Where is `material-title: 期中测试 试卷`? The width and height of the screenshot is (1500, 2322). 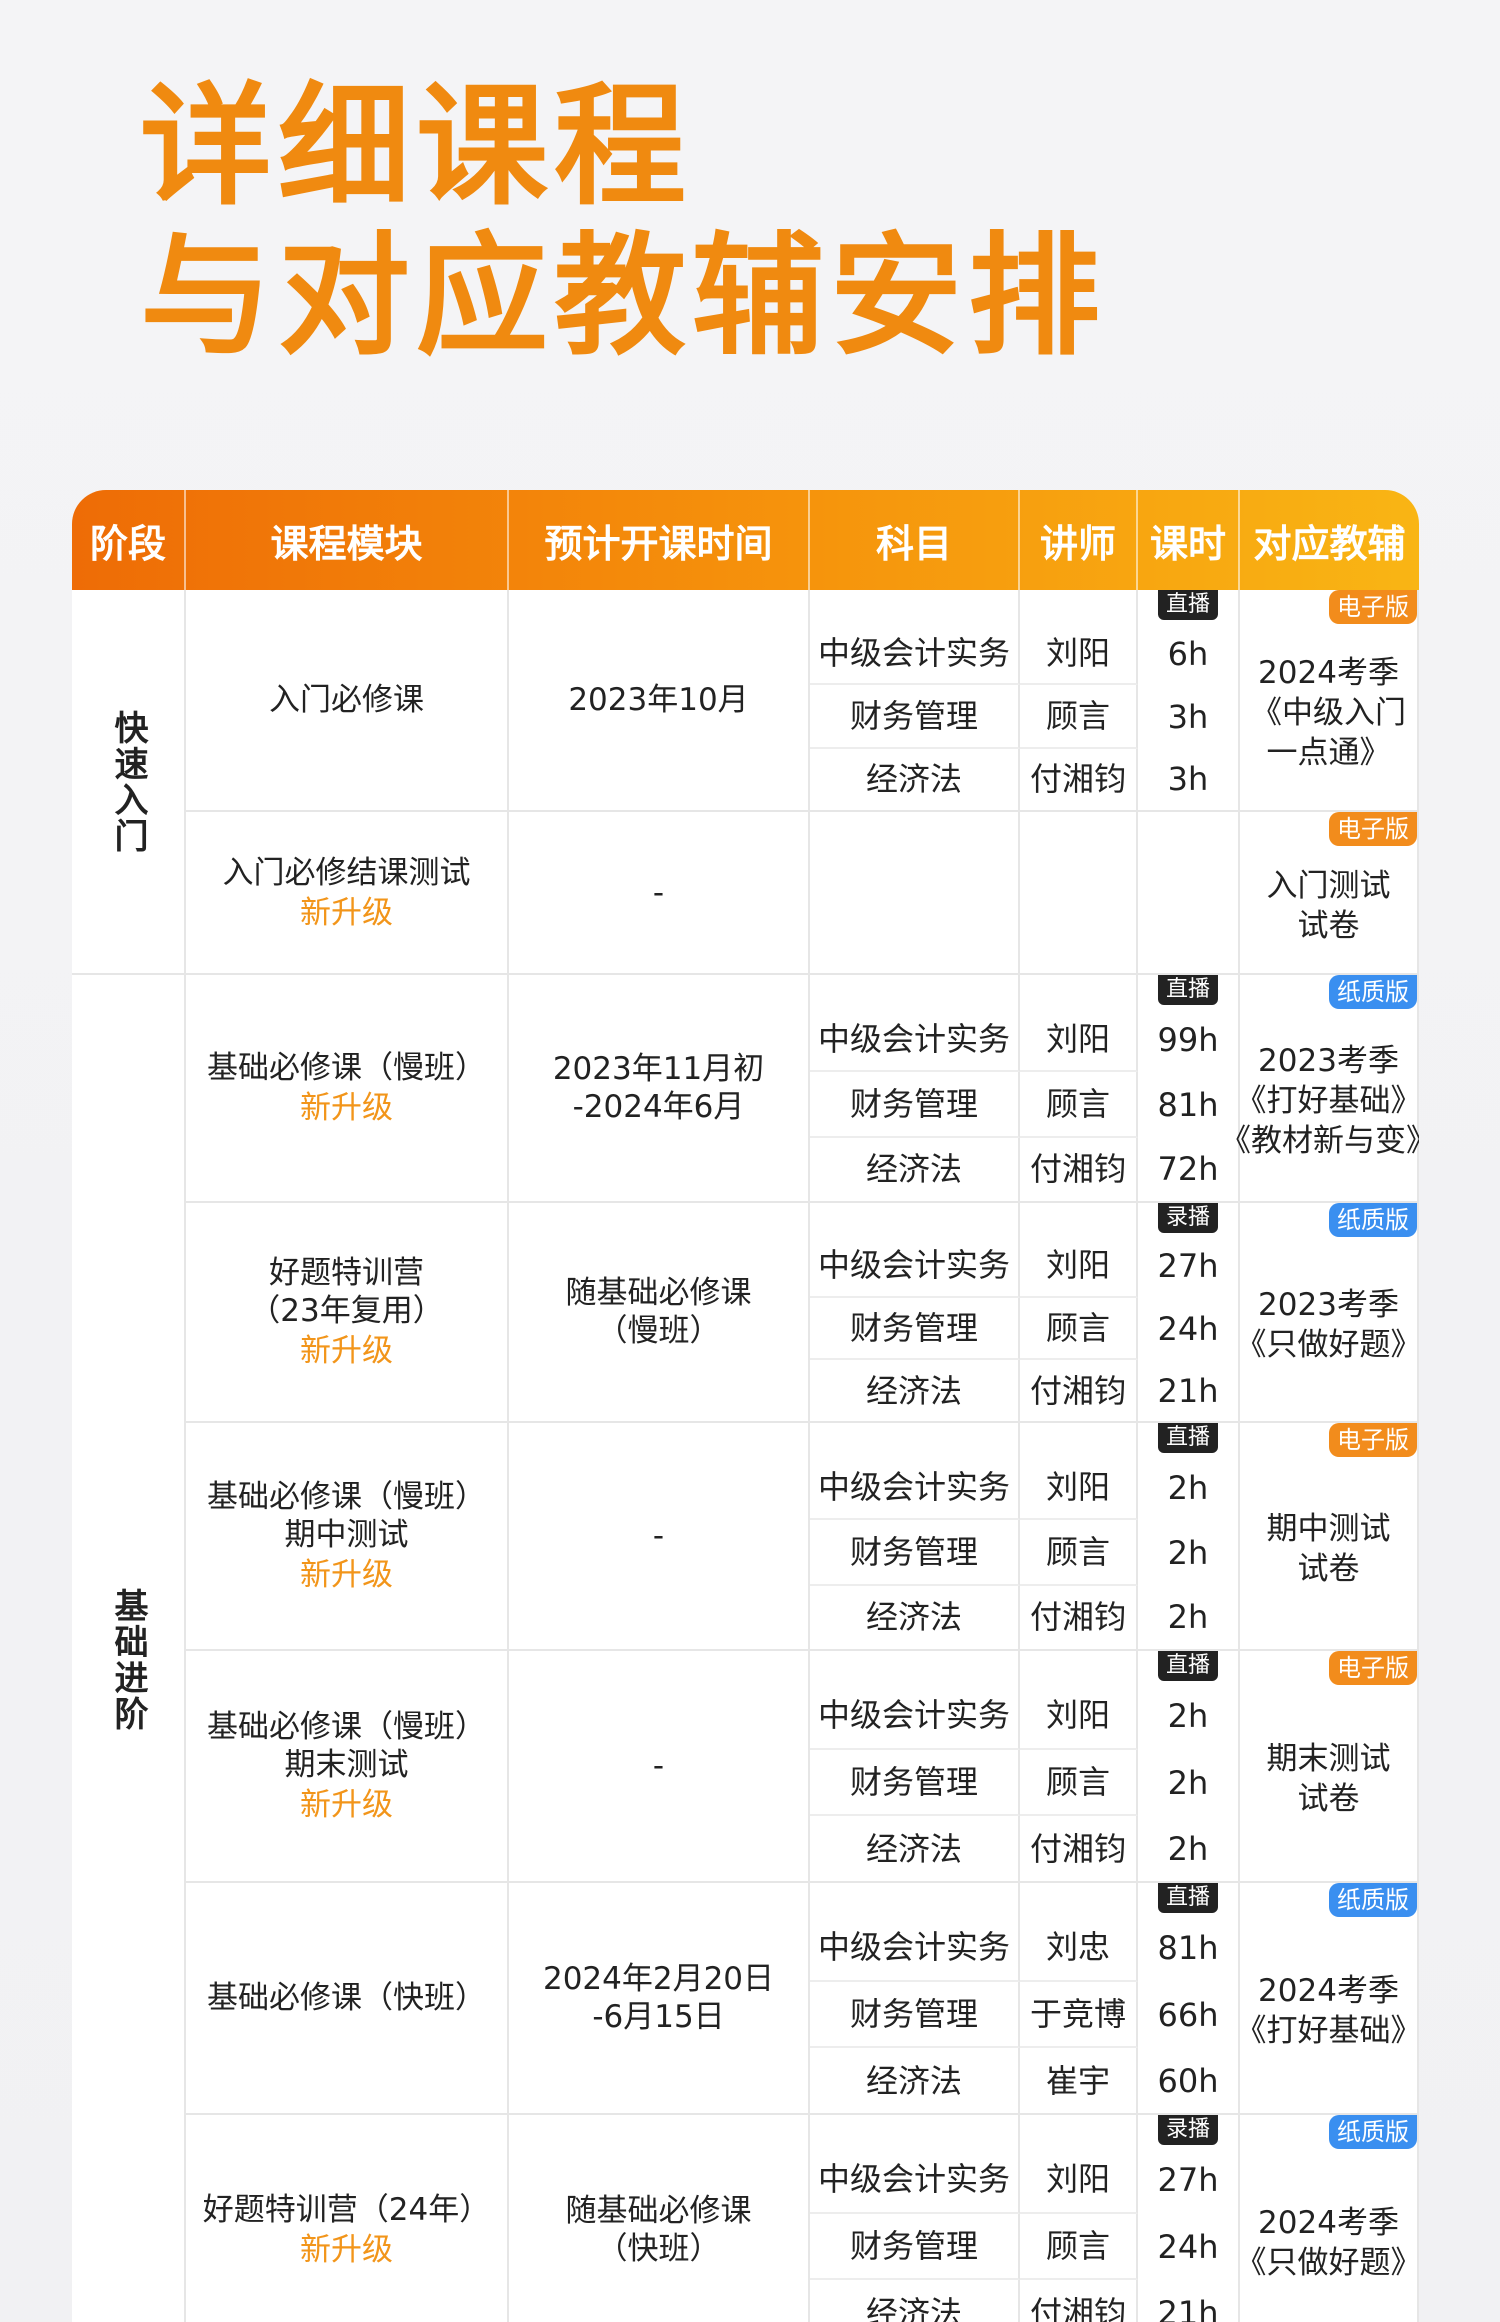 material-title: 期中测试 试卷 is located at coordinates (1329, 1549).